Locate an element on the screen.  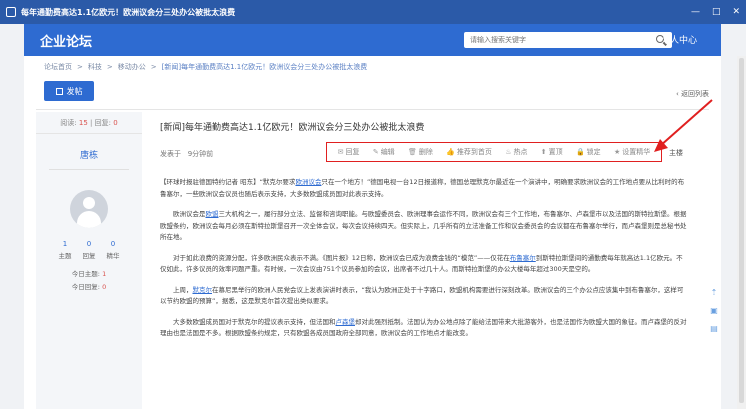
avatar is located at coordinates (89, 209).